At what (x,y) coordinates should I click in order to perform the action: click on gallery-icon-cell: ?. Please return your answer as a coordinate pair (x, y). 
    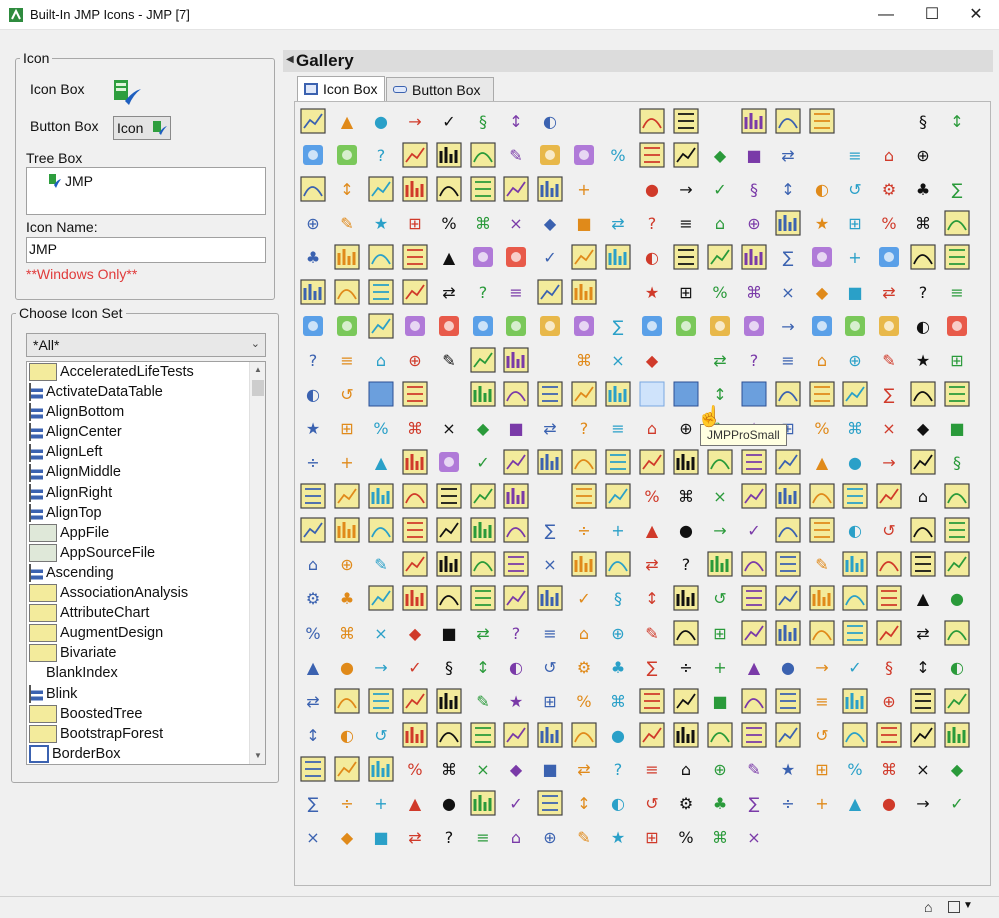
    Looking at the image, I should click on (923, 292).